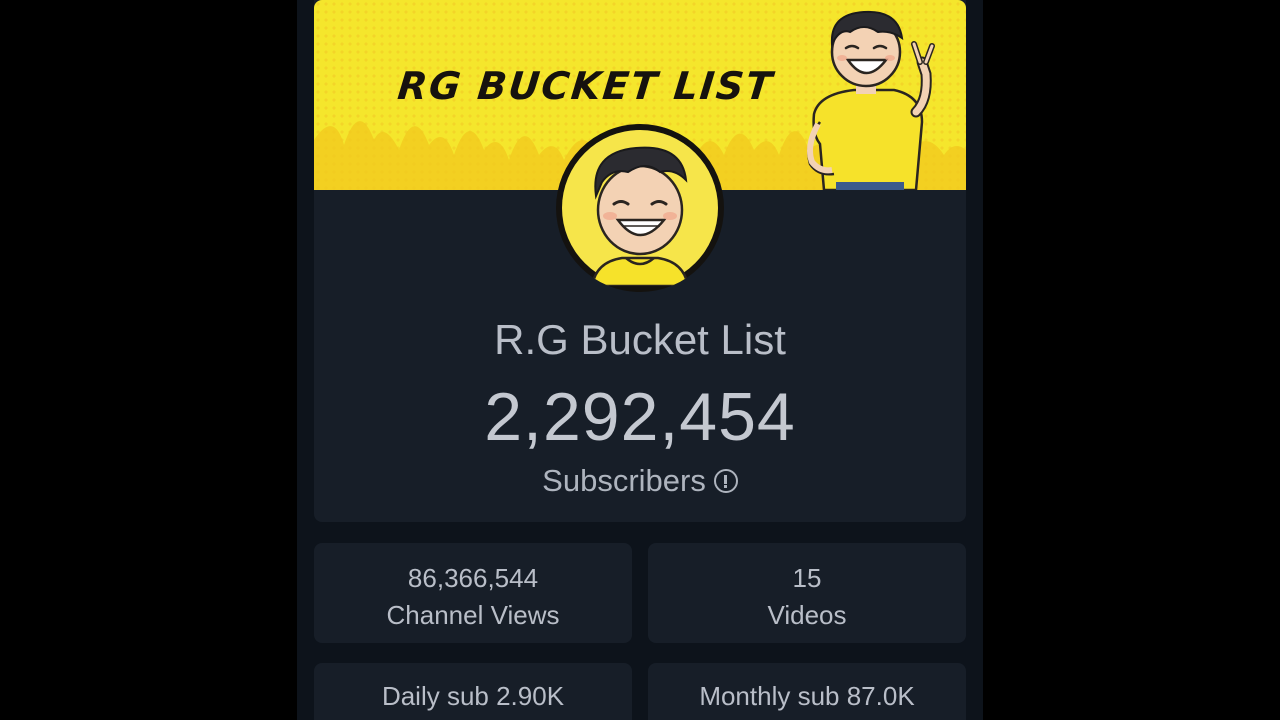  Describe the element at coordinates (725, 481) in the screenshot. I see `info-circle-icon` at that location.